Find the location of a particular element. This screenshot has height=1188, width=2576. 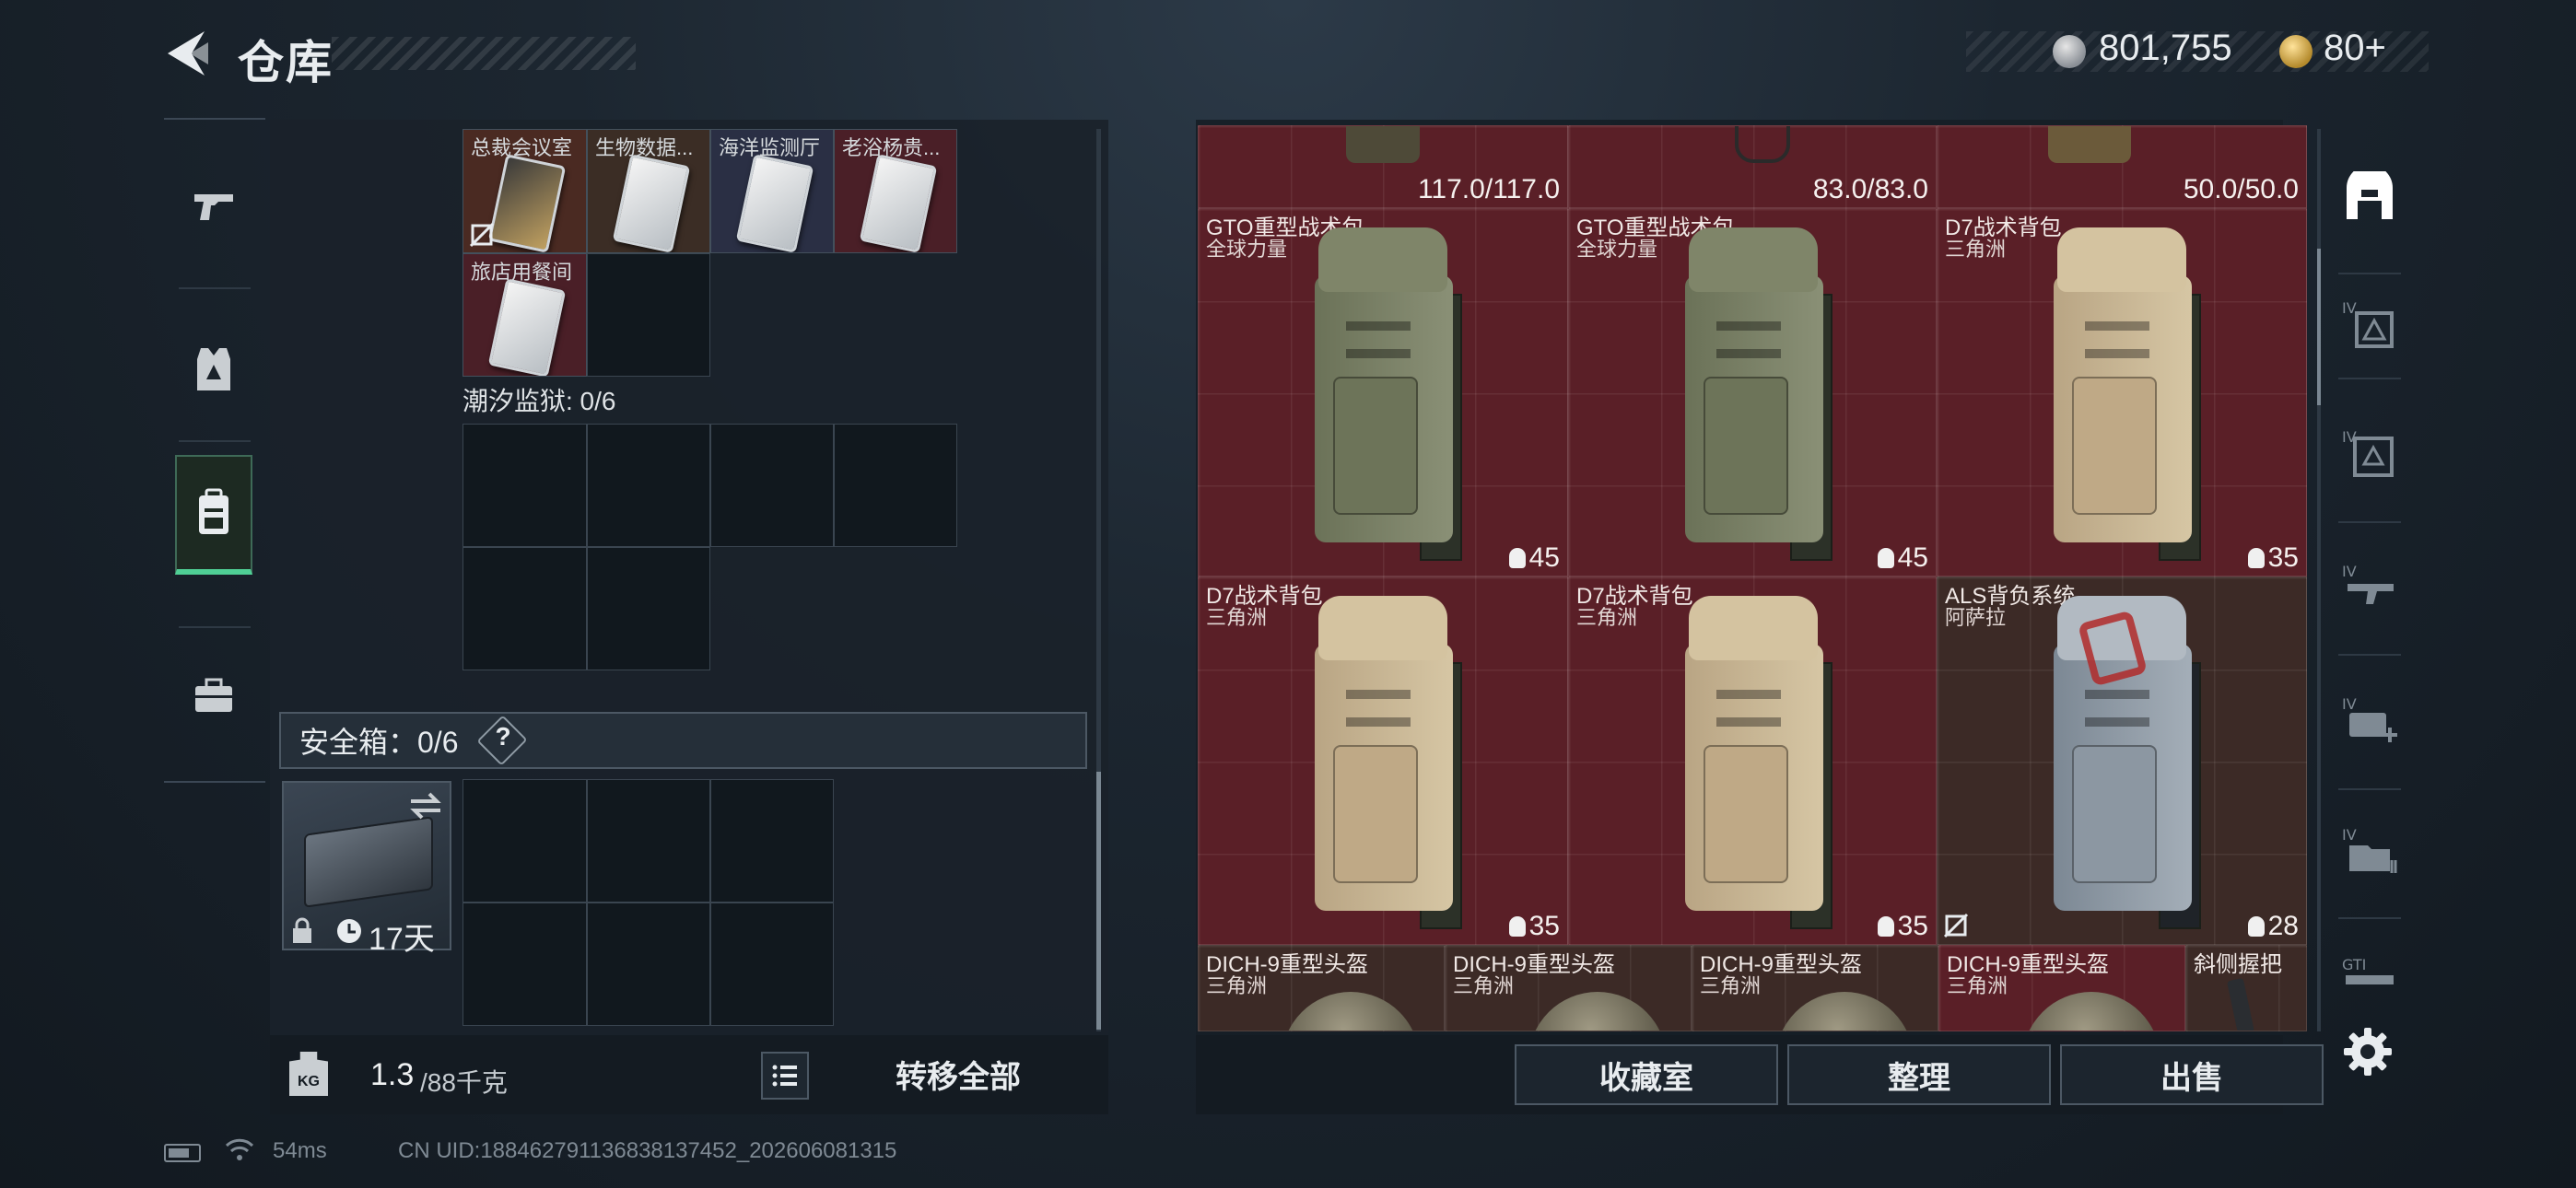

toolbox-icon is located at coordinates (213, 695).